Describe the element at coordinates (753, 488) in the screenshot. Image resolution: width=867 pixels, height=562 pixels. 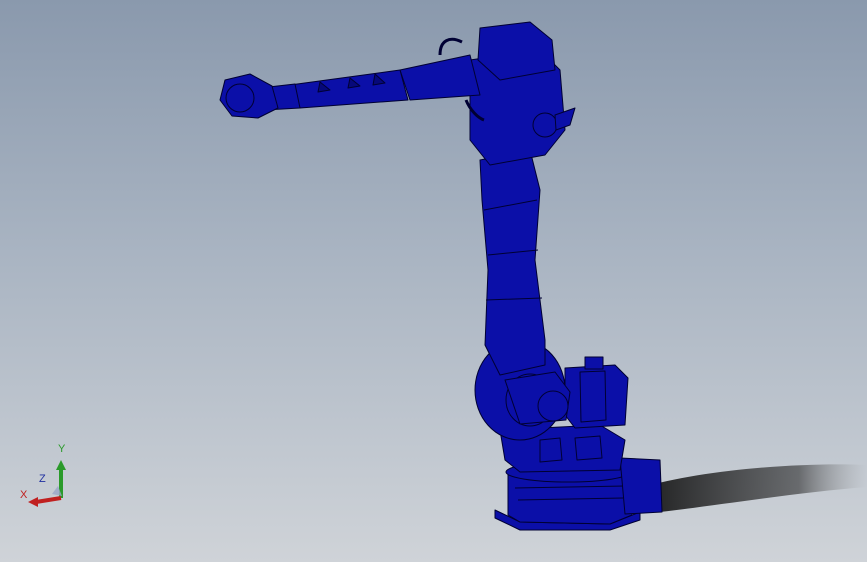
I see `floor-shadow` at that location.